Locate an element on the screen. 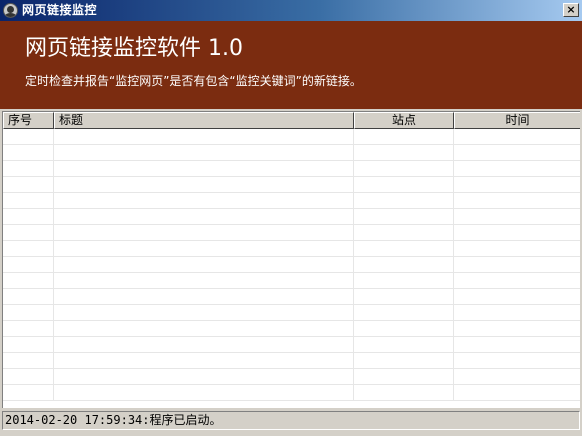 The height and width of the screenshot is (436, 582). banner-subtitle: 定时检查并报告“监控网页”是否有包含“监控关键词”的新链接。 is located at coordinates (193, 81).